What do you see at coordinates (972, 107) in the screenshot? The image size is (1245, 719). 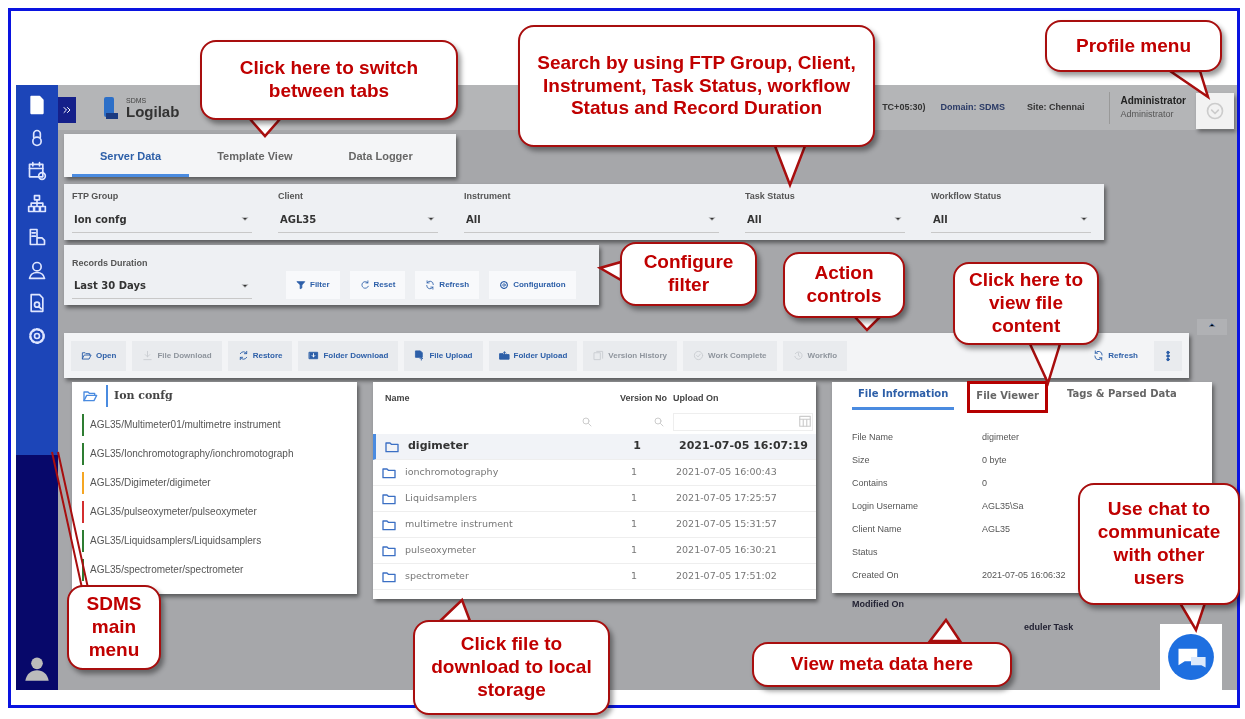 I see `domain-text: Domain: SDMS` at bounding box center [972, 107].